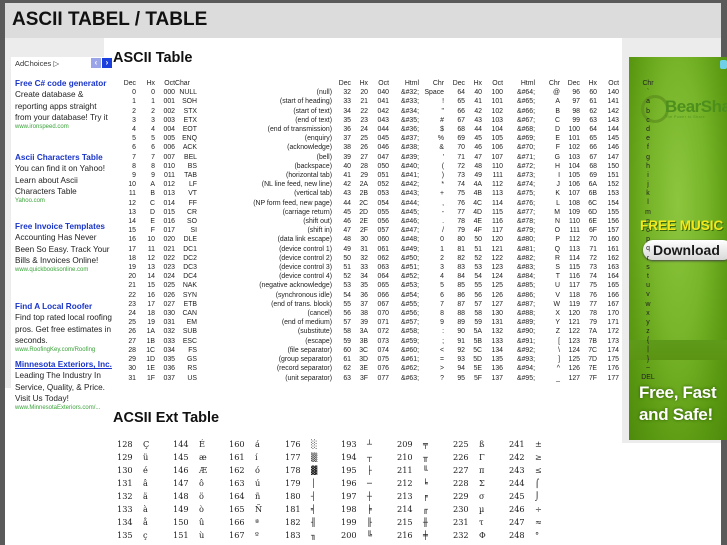 This screenshot has width=727, height=545. What do you see at coordinates (477, 378) in the screenshot?
I see `table-cell: 5F` at bounding box center [477, 378].